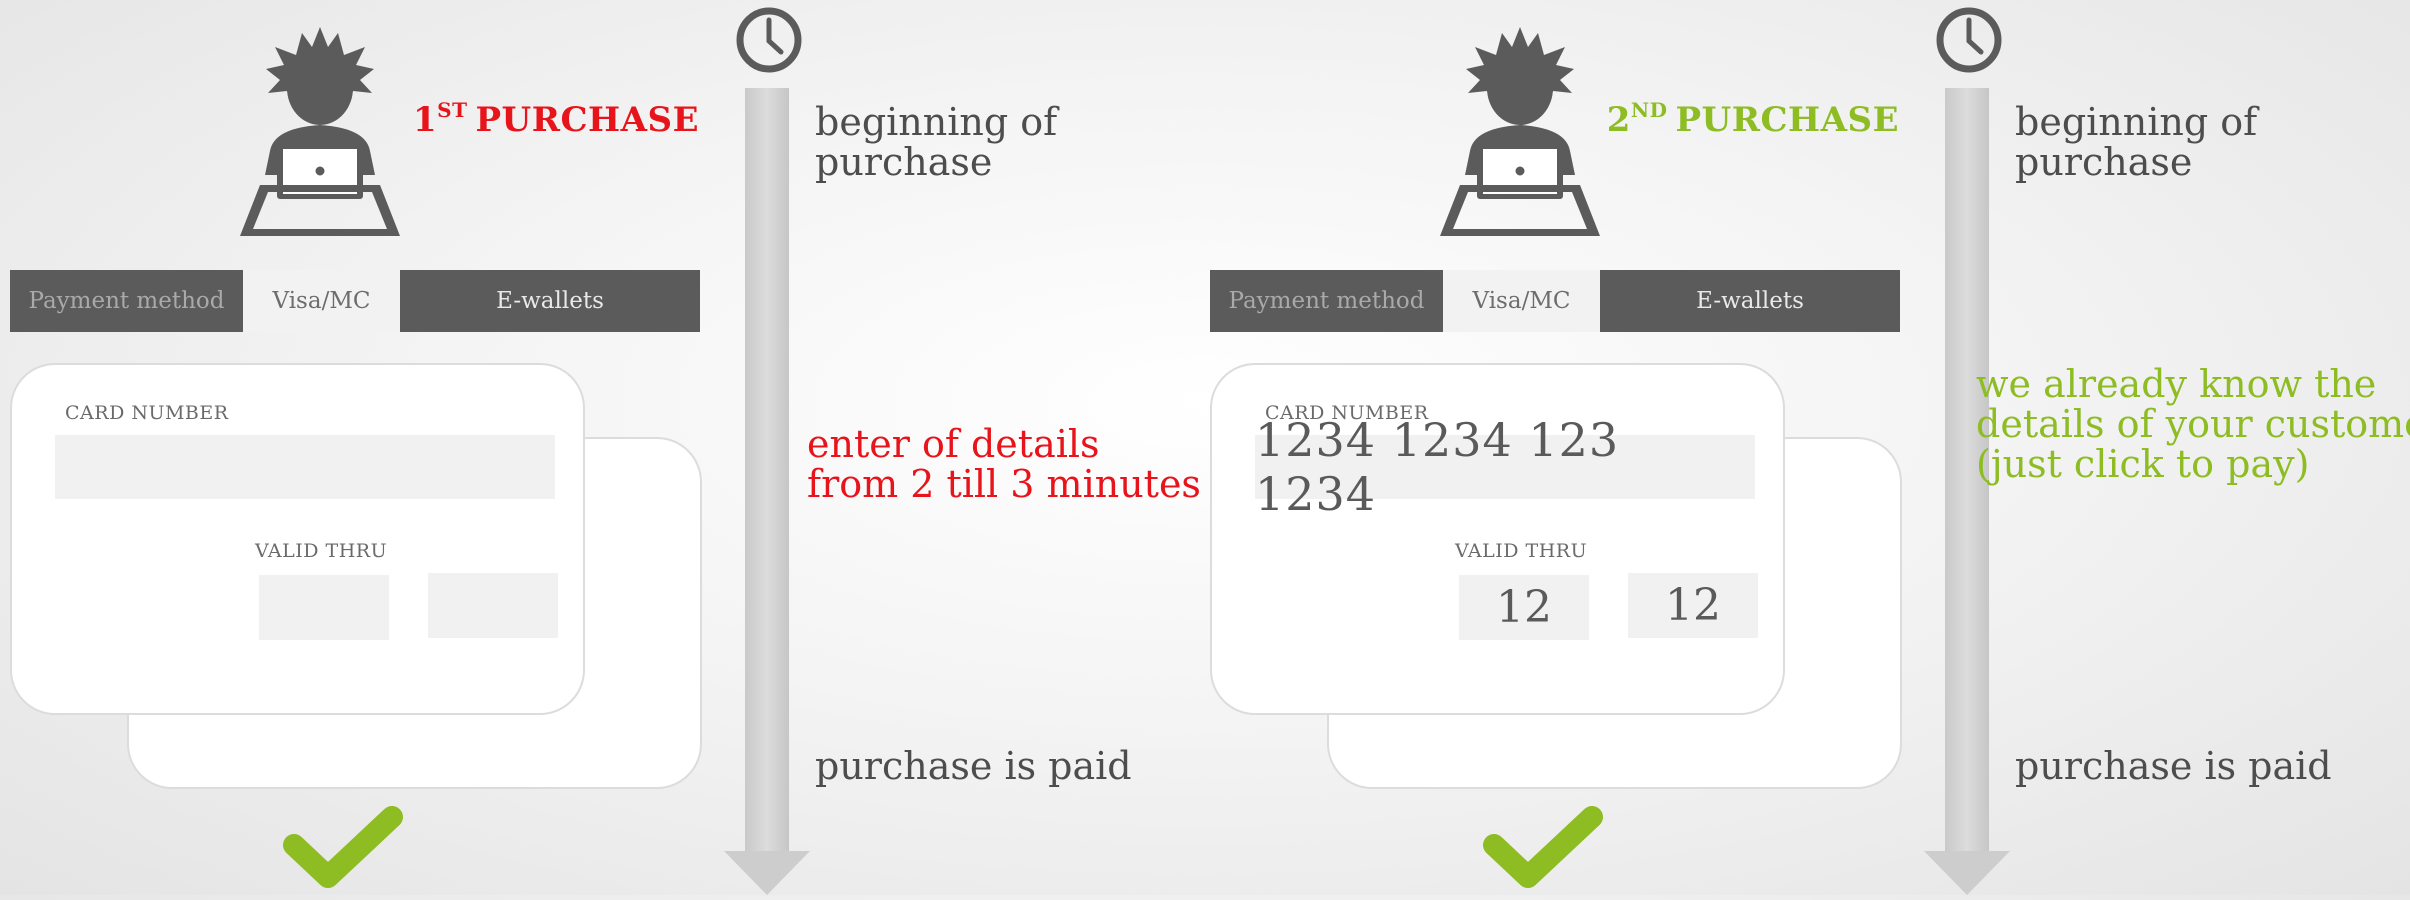  Describe the element at coordinates (297, 539) in the screenshot. I see `card-front: CARD NUMBER VALID THRU` at that location.